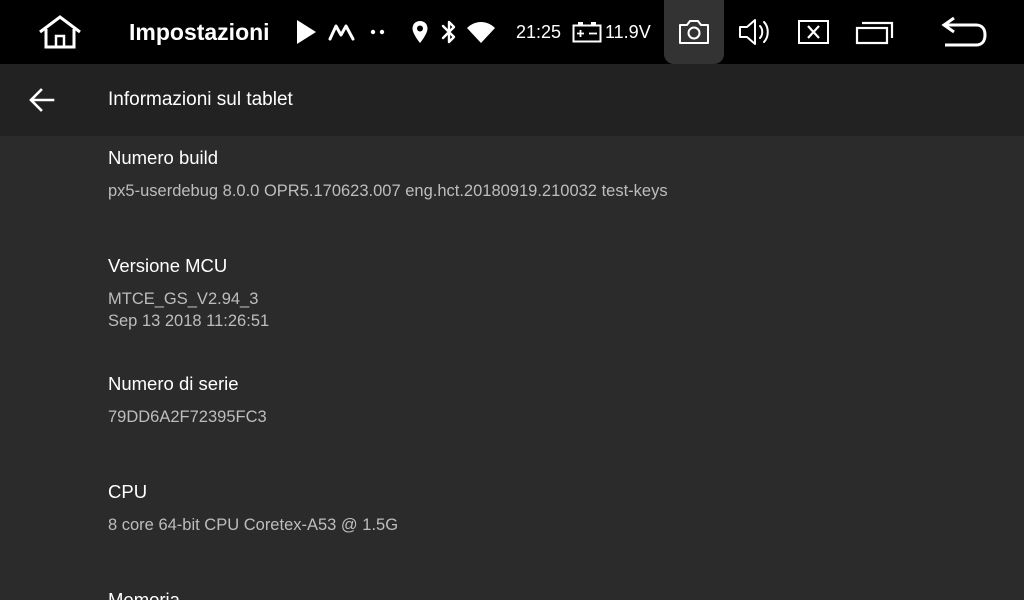 The height and width of the screenshot is (600, 1024). I want to click on pref-summary: 8 core 64-bit CPU Coretex-A53 @ 1.5G, so click(253, 525).